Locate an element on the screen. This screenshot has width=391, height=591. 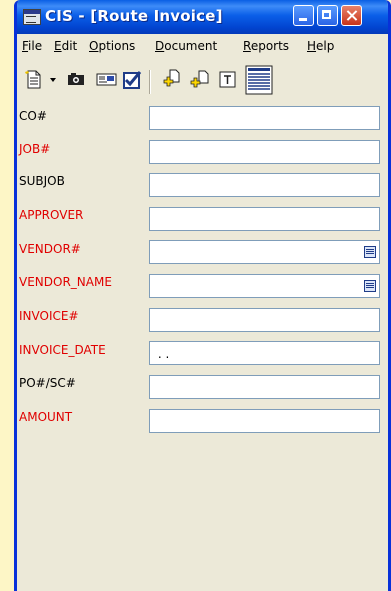
approver-label: APPROVER is located at coordinates (51, 215).